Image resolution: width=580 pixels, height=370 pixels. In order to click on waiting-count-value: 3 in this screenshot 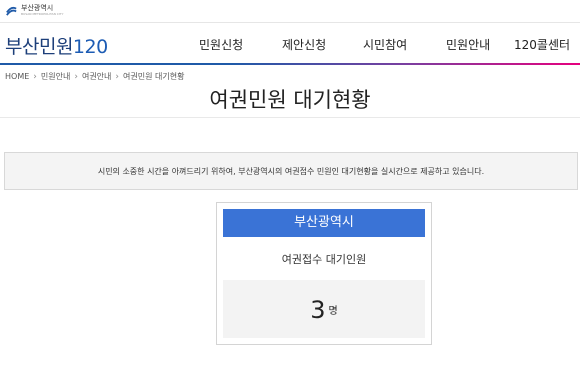, I will do `click(318, 310)`.